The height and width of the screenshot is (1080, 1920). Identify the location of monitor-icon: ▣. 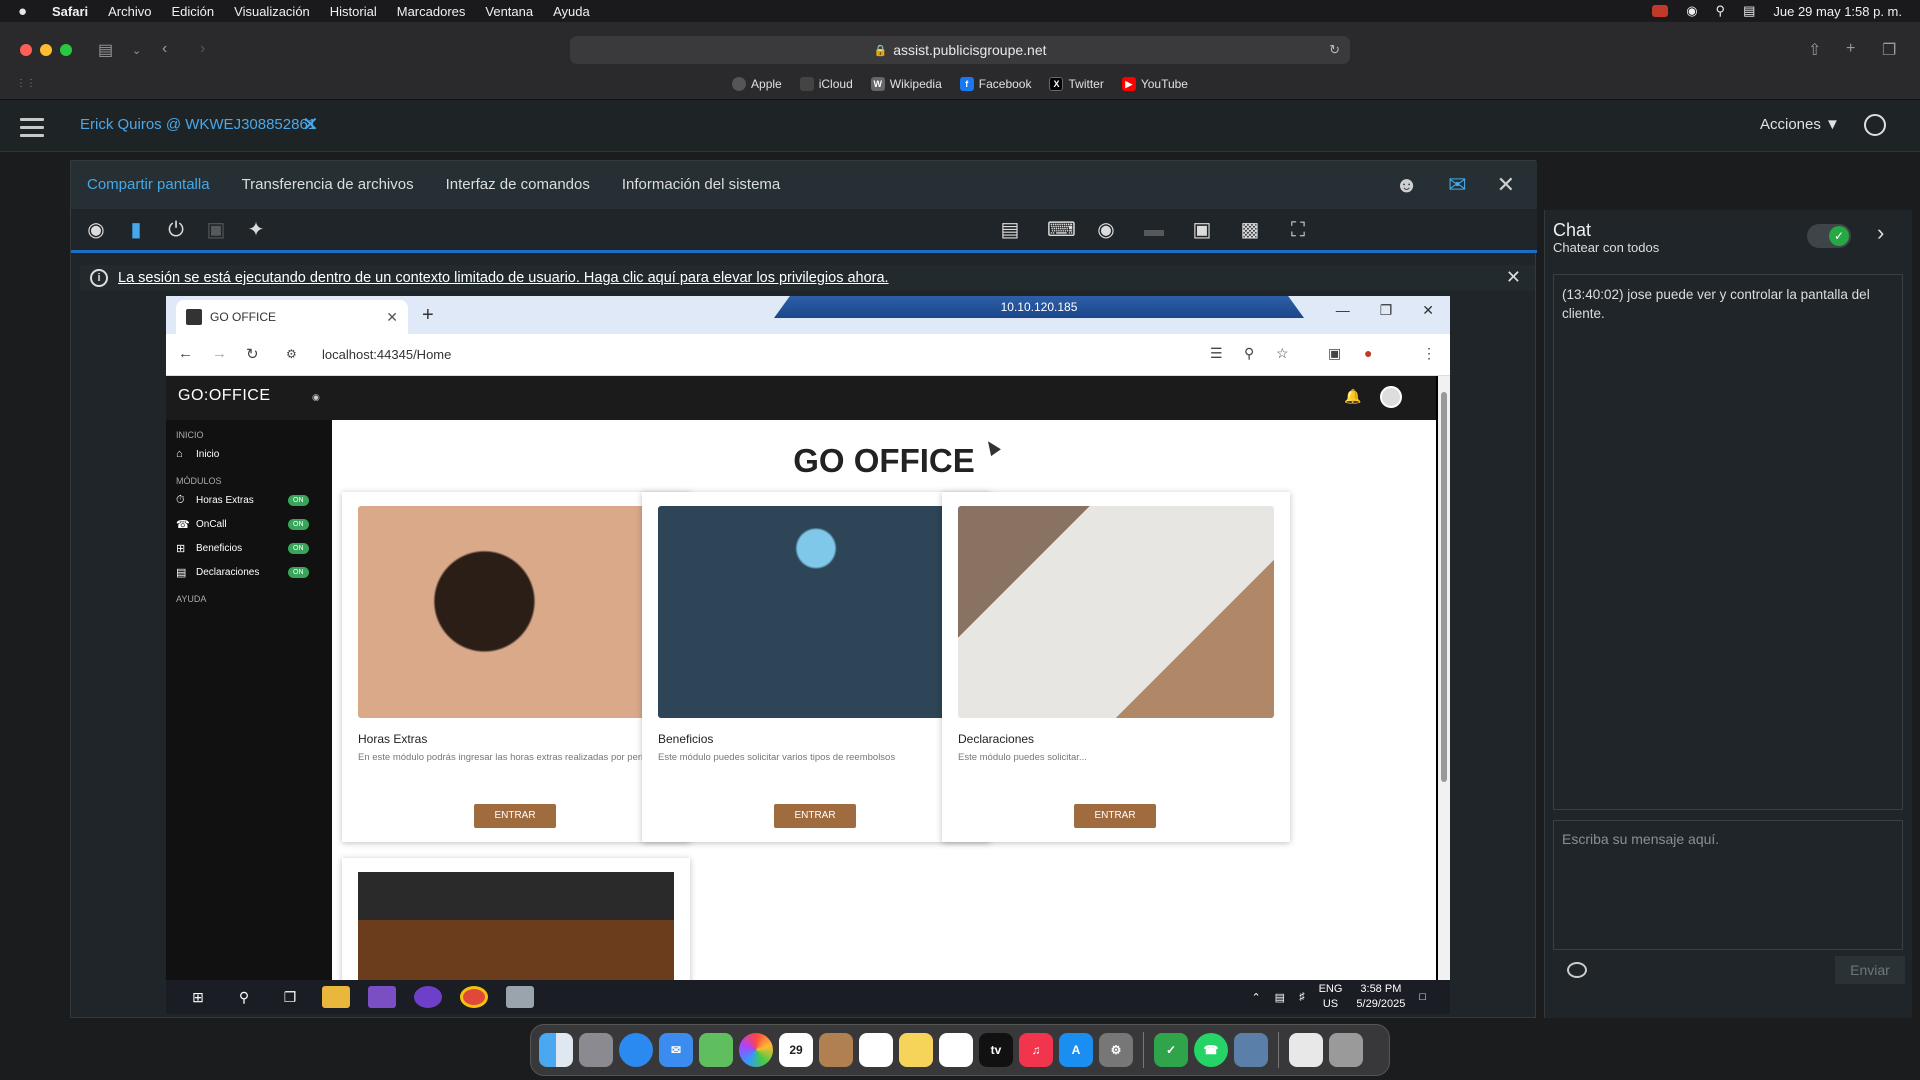
(1202, 230).